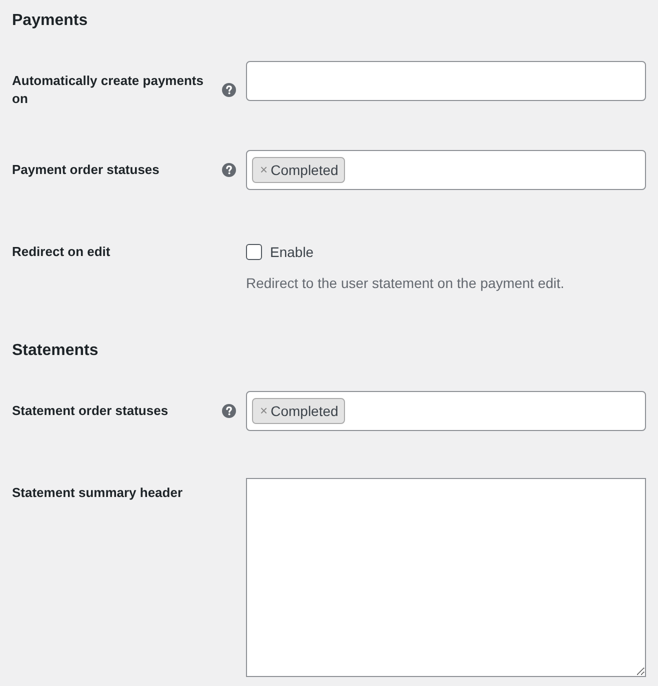  What do you see at coordinates (62, 252) in the screenshot?
I see `field-label: Redirect on edit` at bounding box center [62, 252].